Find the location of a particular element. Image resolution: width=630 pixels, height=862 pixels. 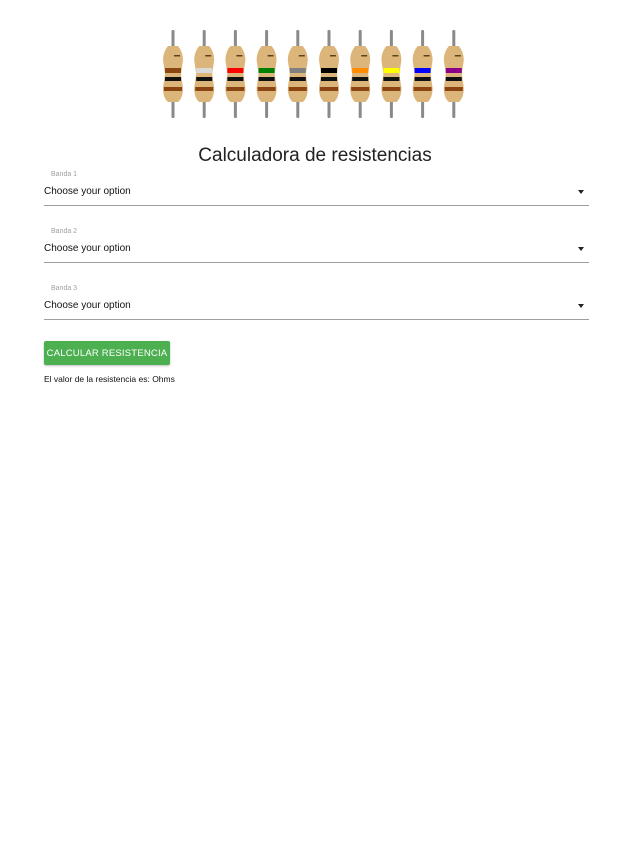

resistor-banner-svg is located at coordinates (313, 74).